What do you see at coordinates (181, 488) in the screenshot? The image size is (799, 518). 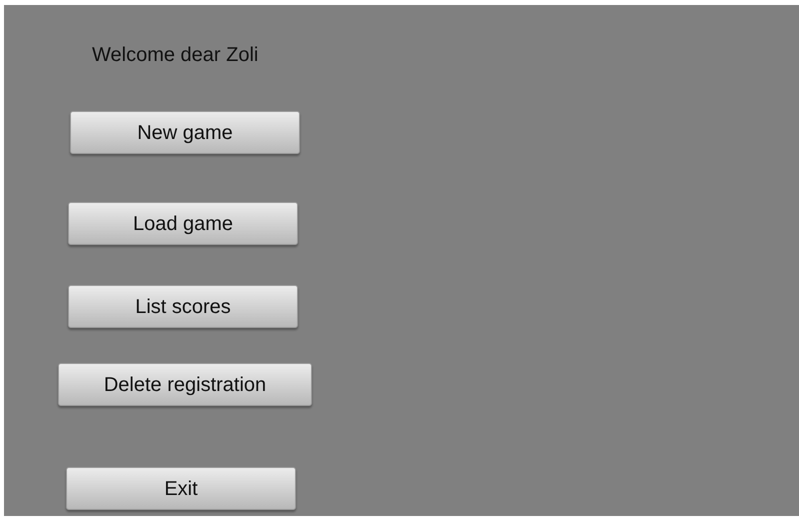 I see `menu-button: Exit` at bounding box center [181, 488].